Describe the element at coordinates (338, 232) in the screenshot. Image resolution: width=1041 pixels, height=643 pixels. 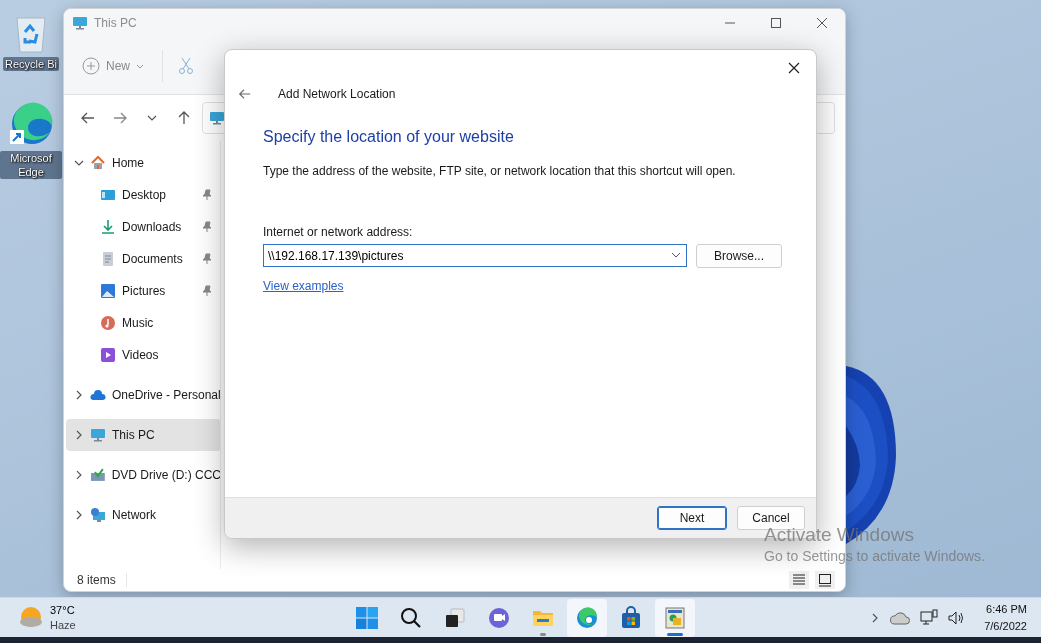
I see `field-label: Internet or network address:` at that location.